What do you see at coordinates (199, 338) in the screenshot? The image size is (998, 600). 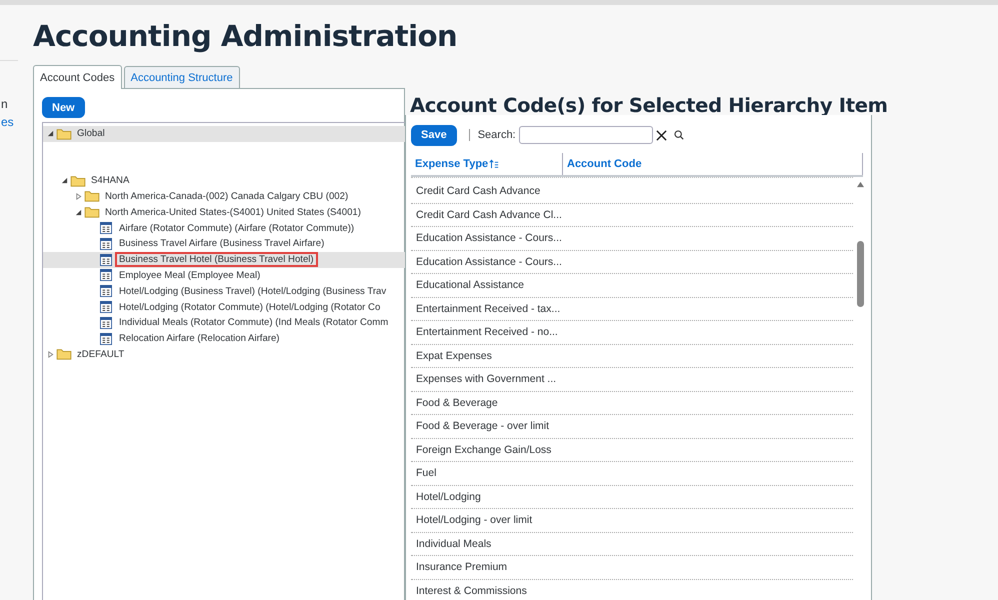 I see `tree-item: Relocation Airfare (Relocation Airfare)` at bounding box center [199, 338].